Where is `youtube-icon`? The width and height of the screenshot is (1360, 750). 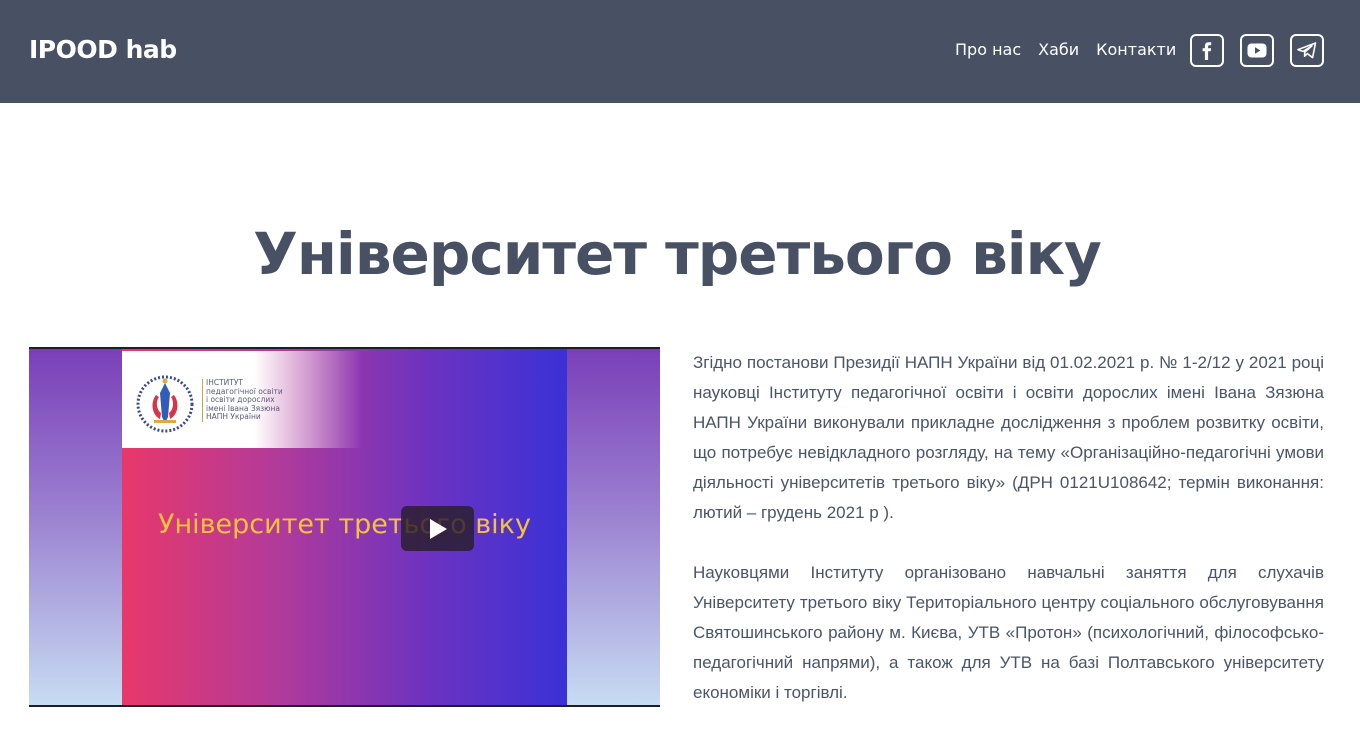 youtube-icon is located at coordinates (1257, 50).